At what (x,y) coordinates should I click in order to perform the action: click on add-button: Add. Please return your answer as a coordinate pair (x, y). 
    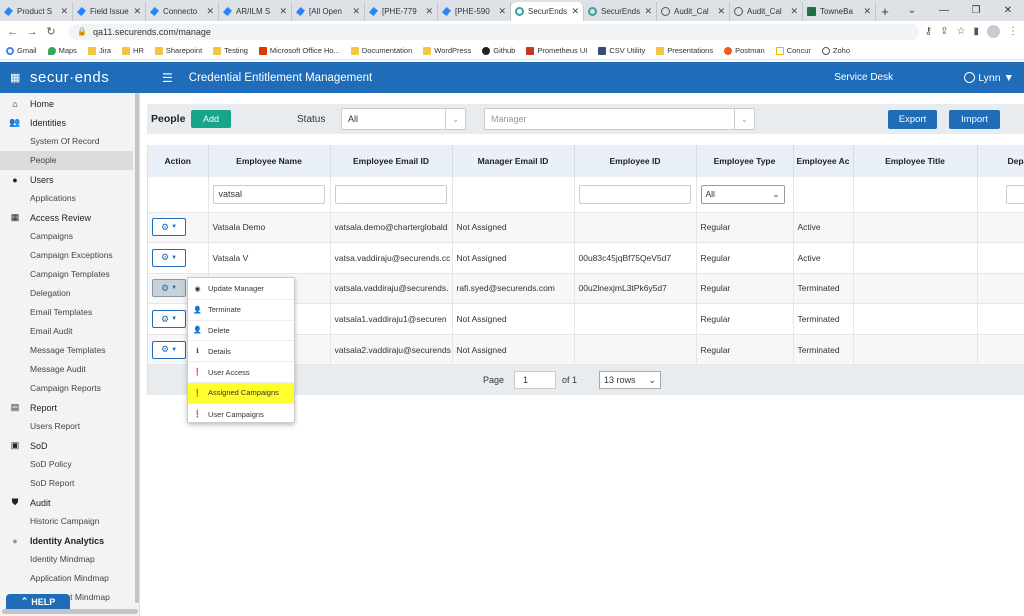
    Looking at the image, I should click on (211, 119).